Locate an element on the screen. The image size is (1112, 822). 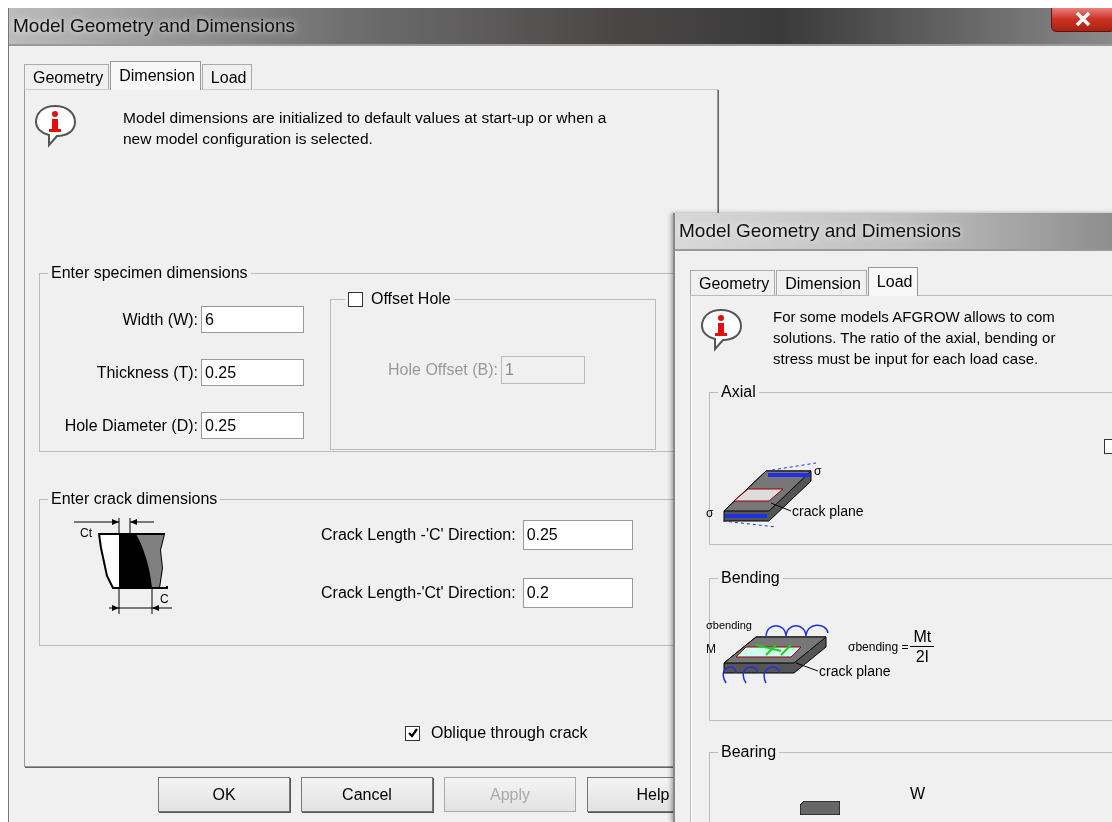
group-title: Axial is located at coordinates (738, 392).